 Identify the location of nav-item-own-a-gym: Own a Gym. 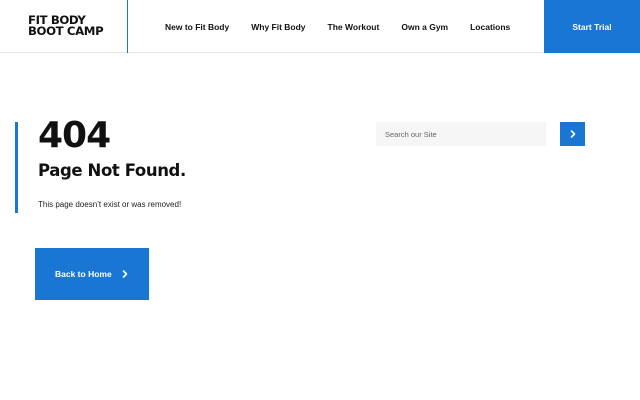
(424, 27).